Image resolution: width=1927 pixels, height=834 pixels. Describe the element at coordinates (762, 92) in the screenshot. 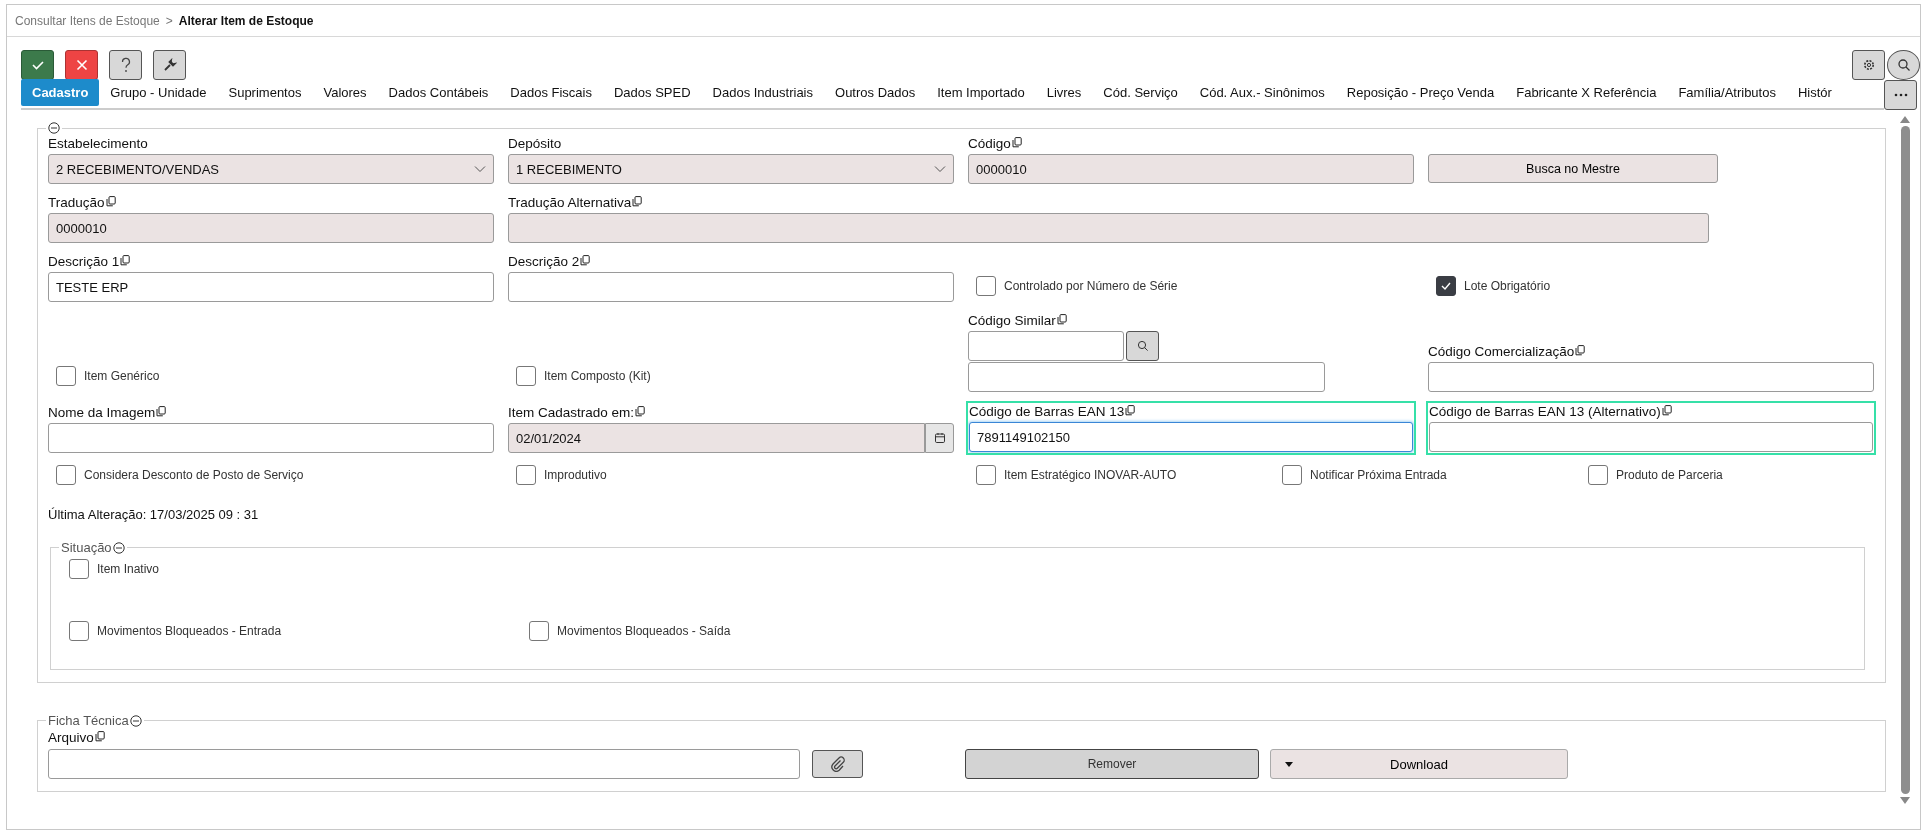

I see `tab: Dados Industriais` at that location.